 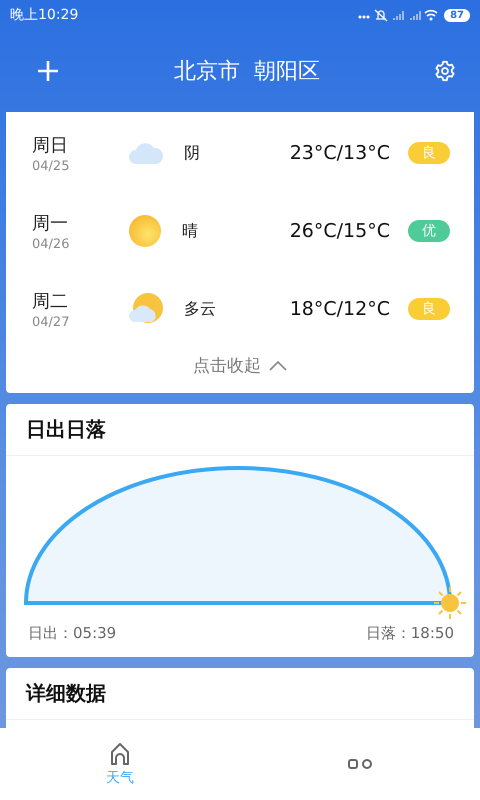 I want to click on weather-label: 阴, so click(x=192, y=153).